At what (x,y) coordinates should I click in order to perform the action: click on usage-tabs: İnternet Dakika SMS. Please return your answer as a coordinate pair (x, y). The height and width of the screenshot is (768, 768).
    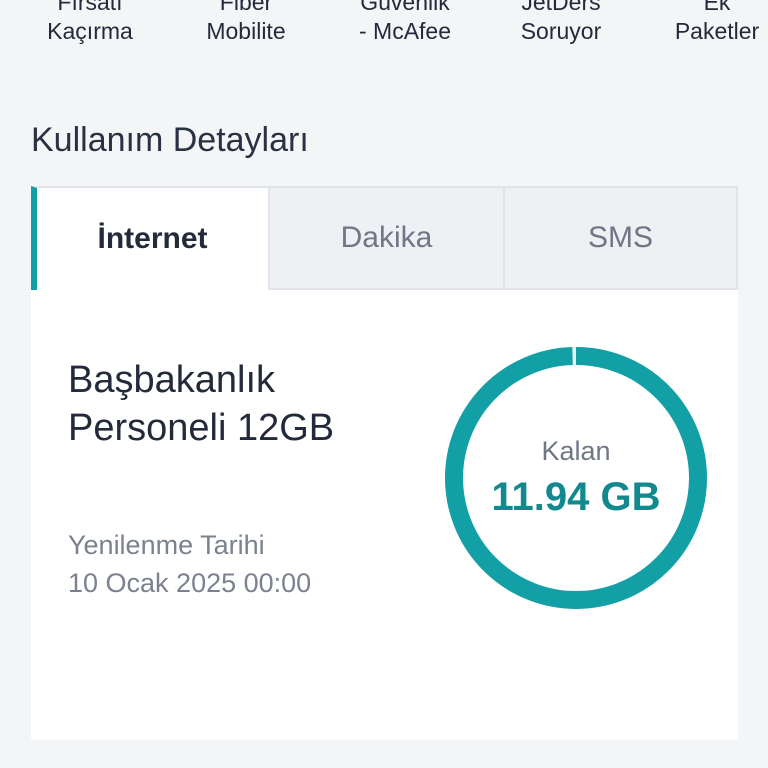
    Looking at the image, I should click on (384, 238).